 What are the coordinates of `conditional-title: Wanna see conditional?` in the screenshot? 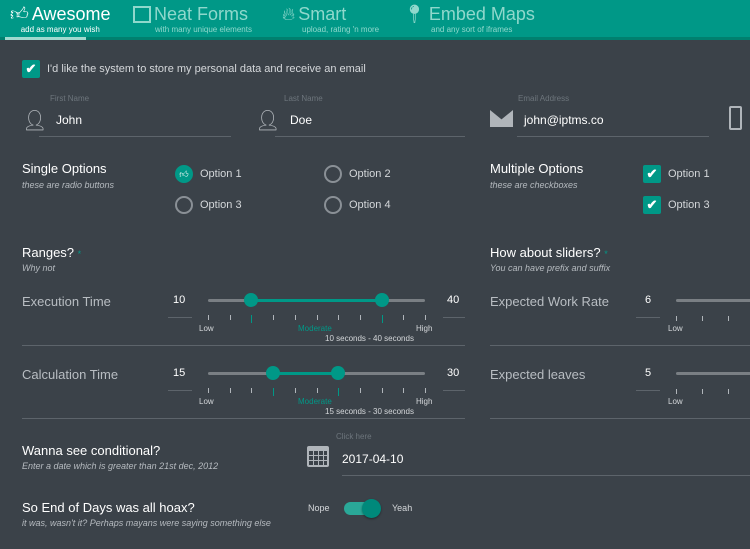 It's located at (91, 450).